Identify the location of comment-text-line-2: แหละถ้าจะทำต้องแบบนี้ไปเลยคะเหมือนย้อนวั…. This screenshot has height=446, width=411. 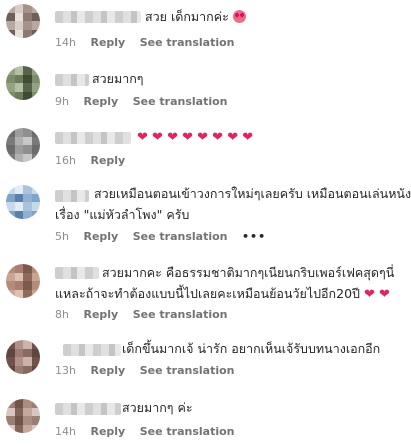
(207, 293).